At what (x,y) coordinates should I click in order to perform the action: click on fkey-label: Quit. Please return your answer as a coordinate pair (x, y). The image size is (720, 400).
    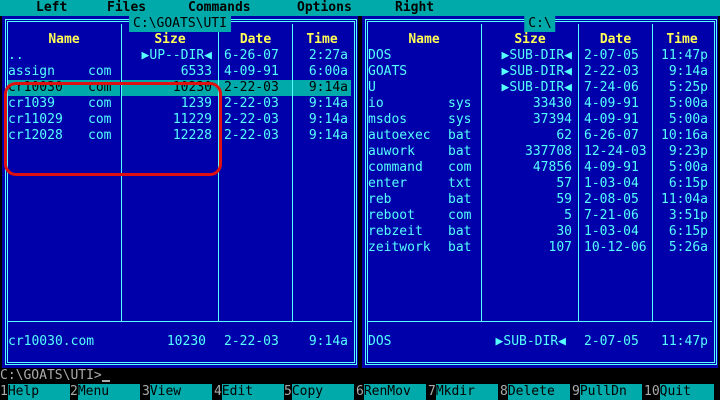
    Looking at the image, I should click on (686, 392).